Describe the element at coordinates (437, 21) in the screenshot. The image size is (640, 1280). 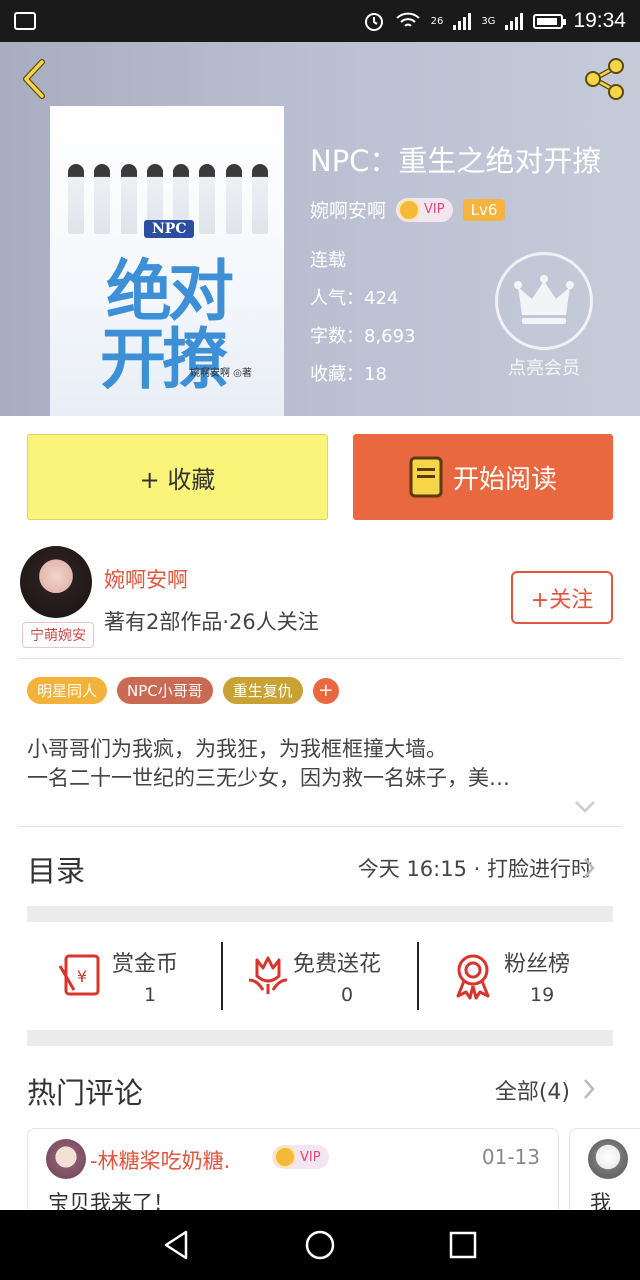
I see `network-type-1: 26` at that location.